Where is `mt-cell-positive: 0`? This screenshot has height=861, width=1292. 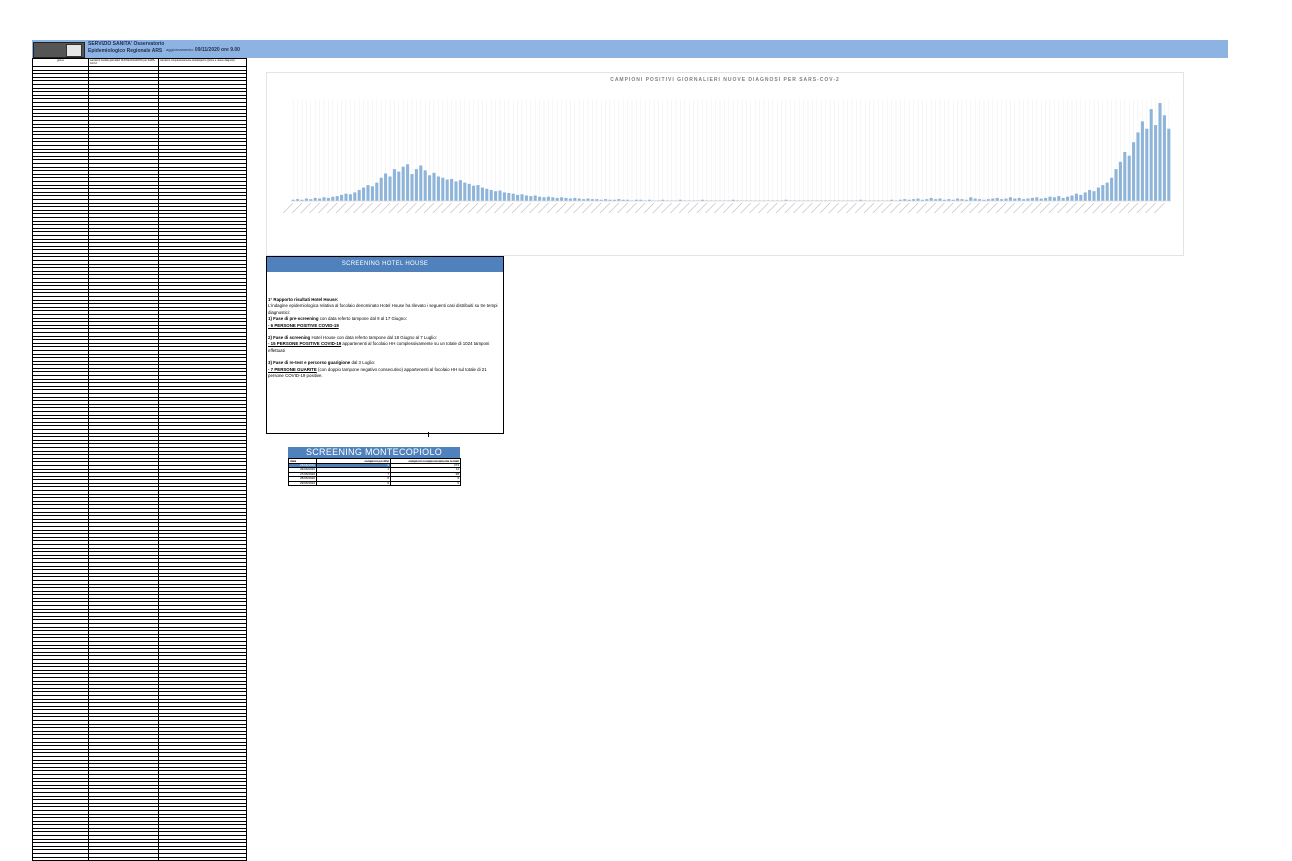
mt-cell-positive: 0 is located at coordinates (353, 483).